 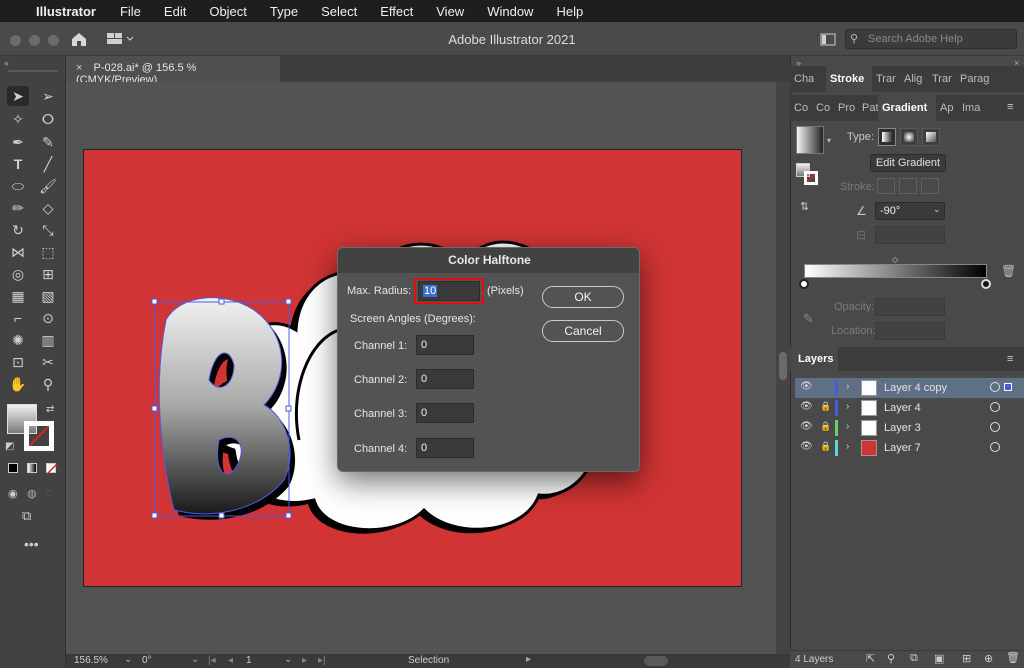 What do you see at coordinates (445, 379) in the screenshot?
I see `channel-2-input: 0` at bounding box center [445, 379].